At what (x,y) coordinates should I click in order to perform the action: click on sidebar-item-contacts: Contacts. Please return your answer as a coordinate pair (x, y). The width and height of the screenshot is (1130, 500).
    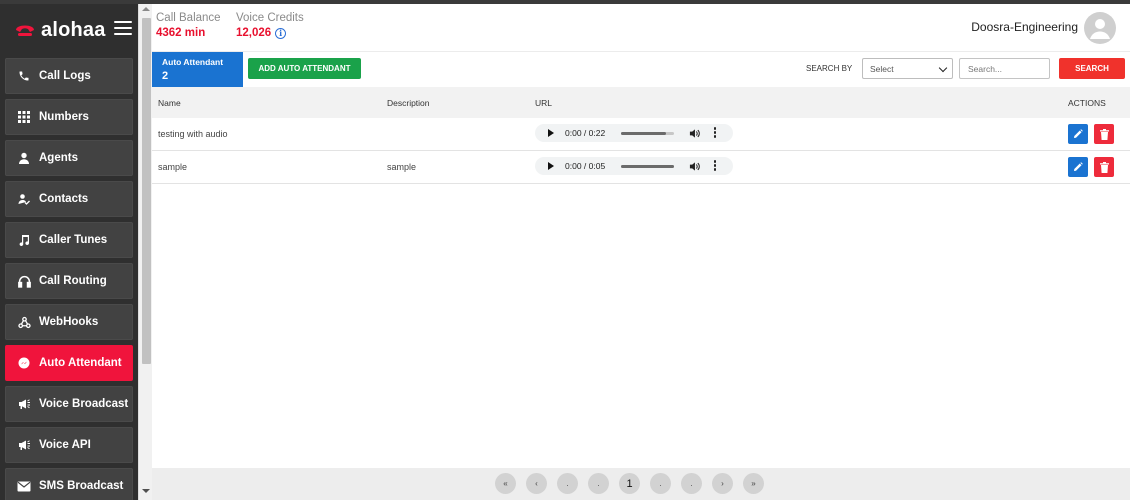
    Looking at the image, I should click on (69, 199).